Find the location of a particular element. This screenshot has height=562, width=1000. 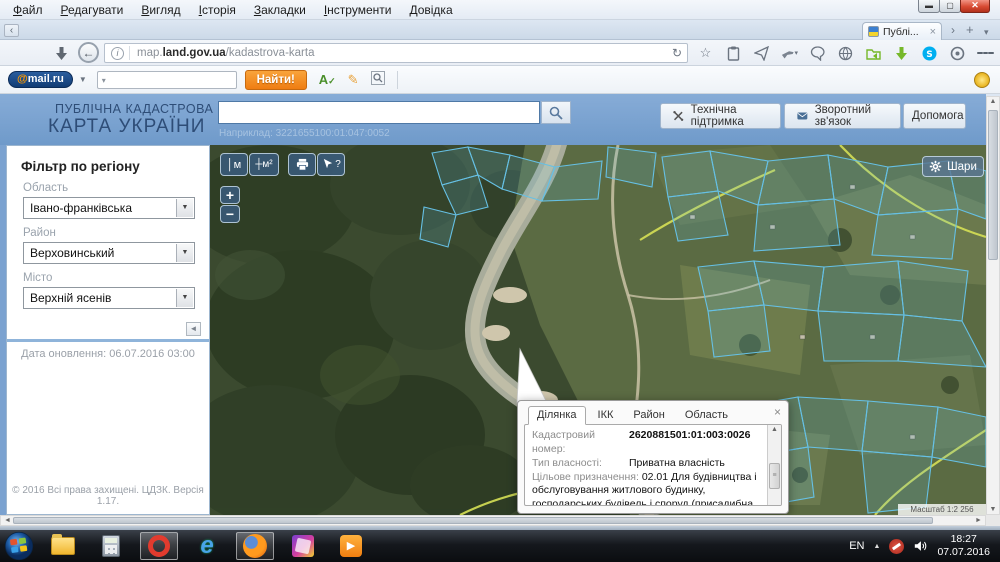

taskbar-internet-explorer: e is located at coordinates (207, 546).